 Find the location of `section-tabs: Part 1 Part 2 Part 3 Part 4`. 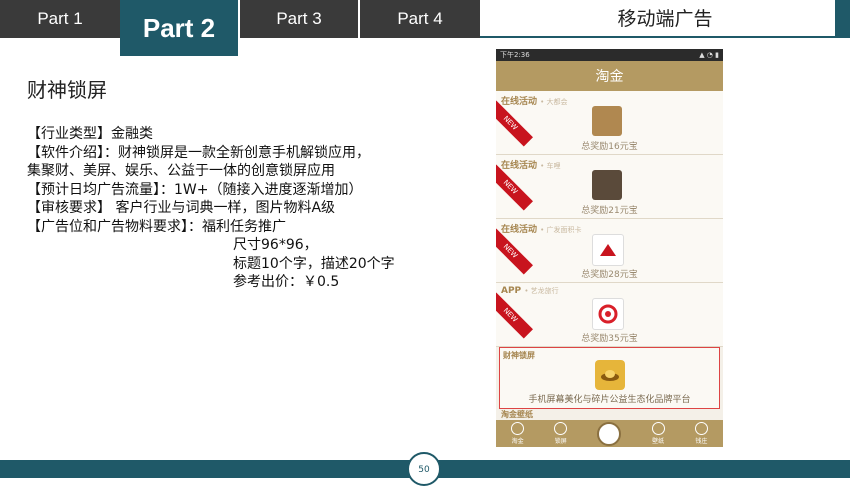

section-tabs: Part 1 Part 2 Part 3 Part 4 is located at coordinates (240, 28).